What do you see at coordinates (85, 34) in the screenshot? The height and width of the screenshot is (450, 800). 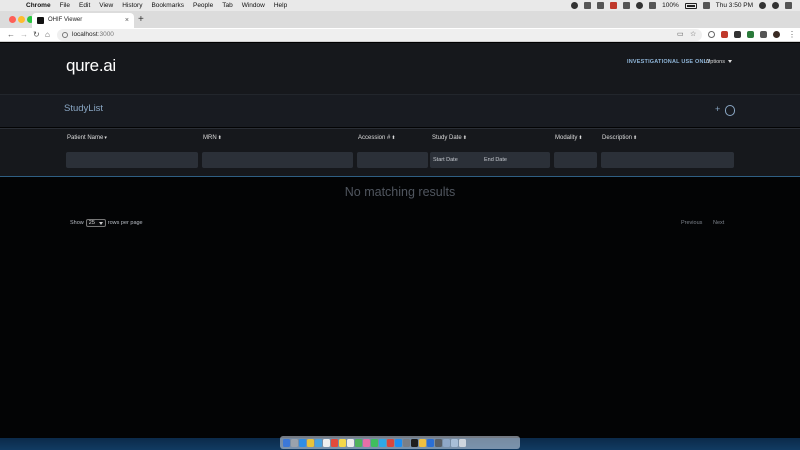 I see `url-host: localhost` at bounding box center [85, 34].